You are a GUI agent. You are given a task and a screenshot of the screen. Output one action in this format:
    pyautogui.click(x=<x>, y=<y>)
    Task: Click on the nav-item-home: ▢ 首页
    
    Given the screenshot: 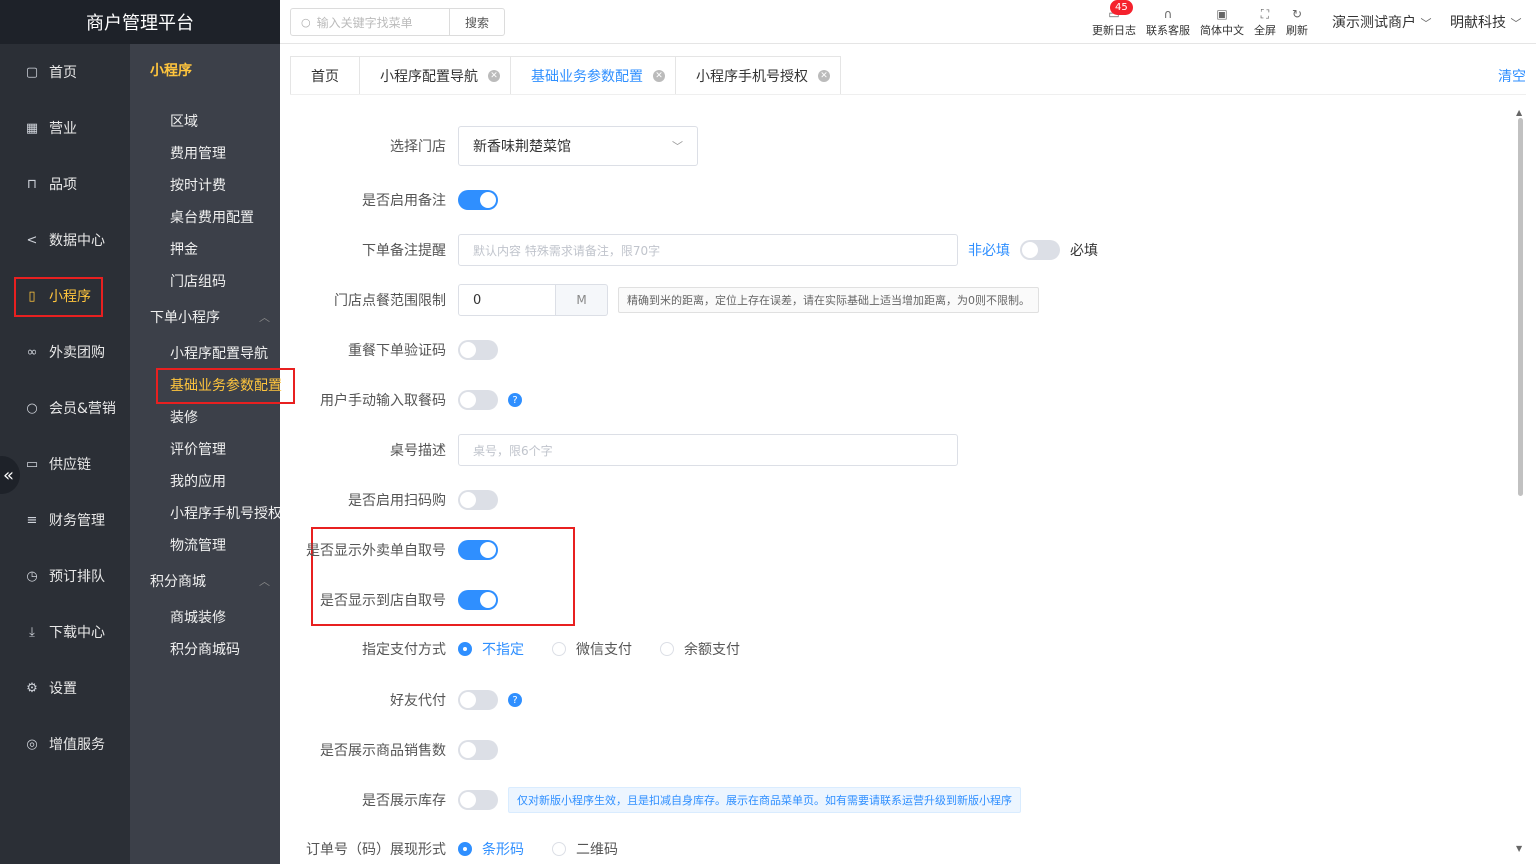 What is the action you would take?
    pyautogui.click(x=65, y=72)
    